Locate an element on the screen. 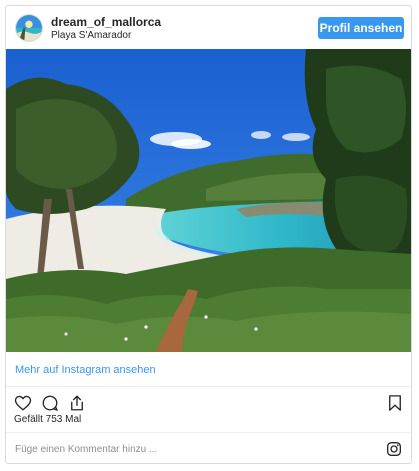 The width and height of the screenshot is (419, 471). action-bar is located at coordinates (208, 401).